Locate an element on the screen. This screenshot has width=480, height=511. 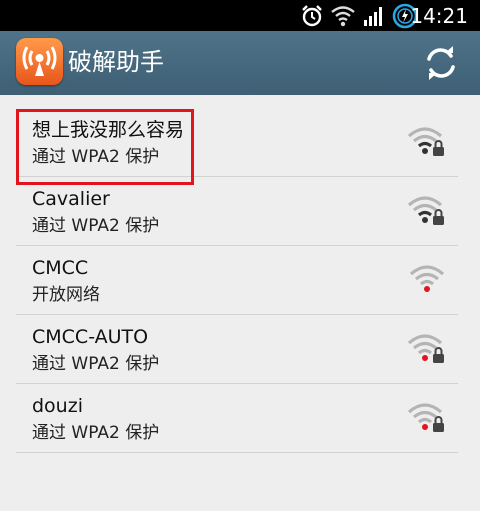
cell-signal-icon is located at coordinates (373, 16).